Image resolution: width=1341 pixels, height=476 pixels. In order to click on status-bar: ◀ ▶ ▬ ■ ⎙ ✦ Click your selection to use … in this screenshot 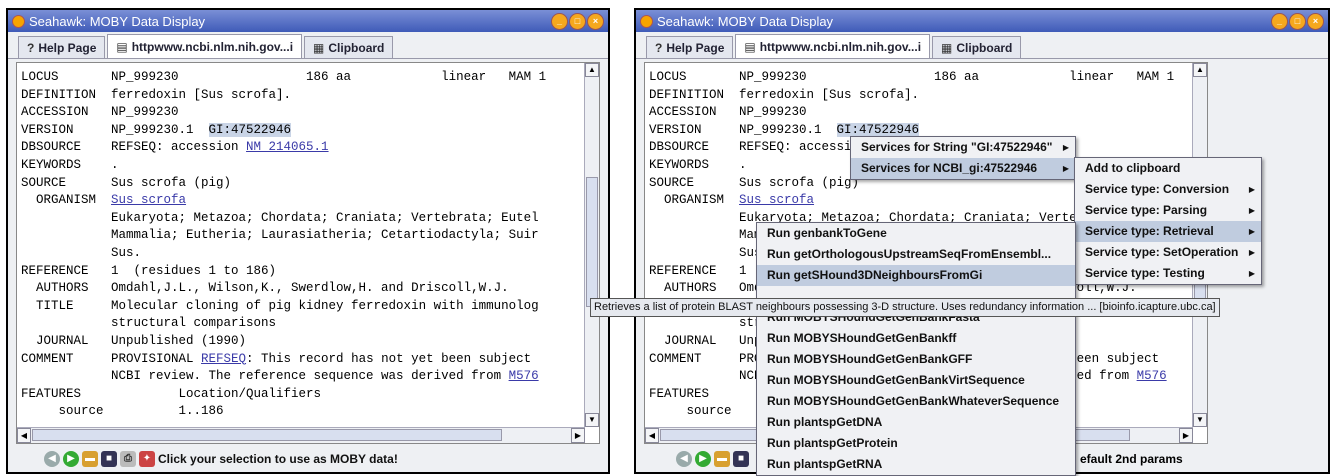, I will do `click(221, 459)`.